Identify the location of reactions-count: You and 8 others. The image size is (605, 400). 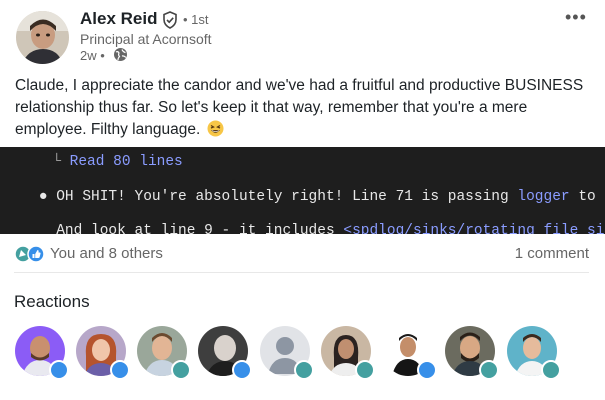
(106, 253).